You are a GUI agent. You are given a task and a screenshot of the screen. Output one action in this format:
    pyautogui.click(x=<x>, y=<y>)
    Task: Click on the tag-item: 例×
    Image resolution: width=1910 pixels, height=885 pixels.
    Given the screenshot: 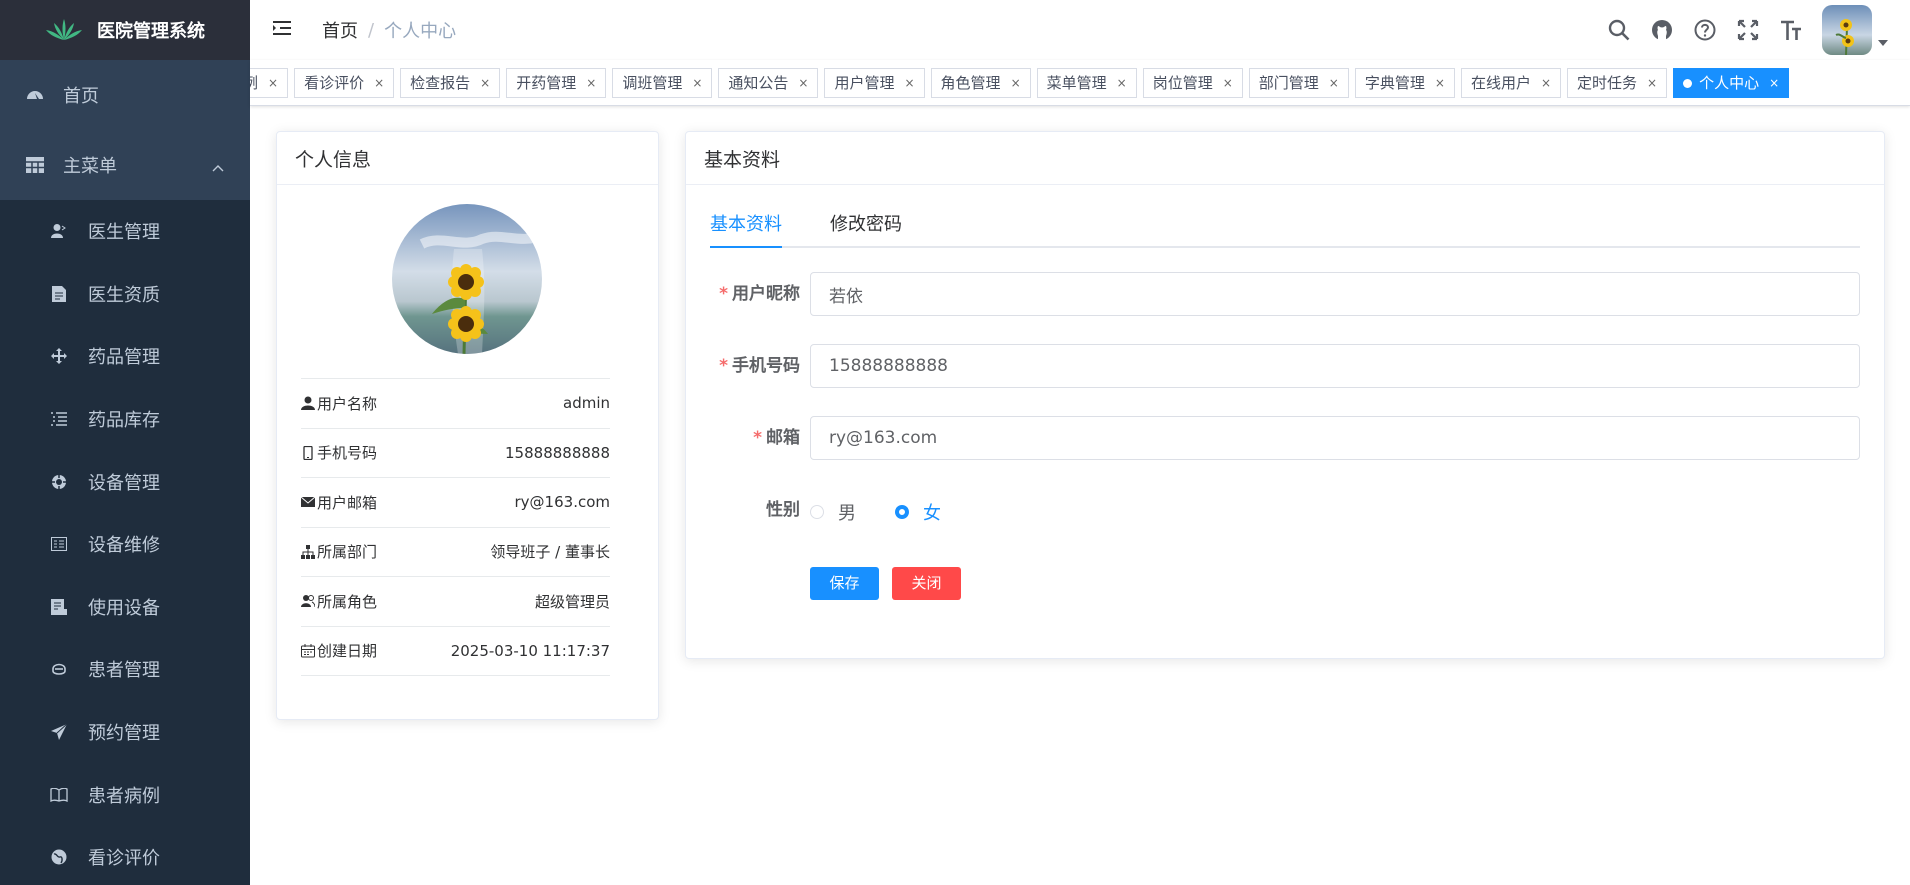 What is the action you would take?
    pyautogui.click(x=269, y=83)
    